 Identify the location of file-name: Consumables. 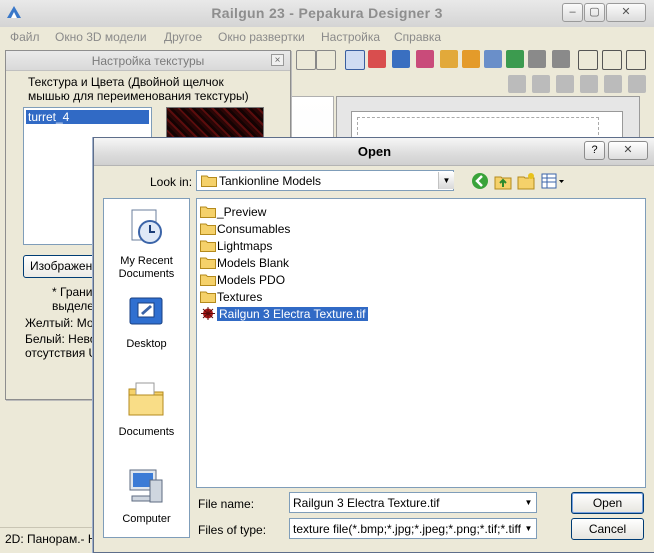
(254, 229).